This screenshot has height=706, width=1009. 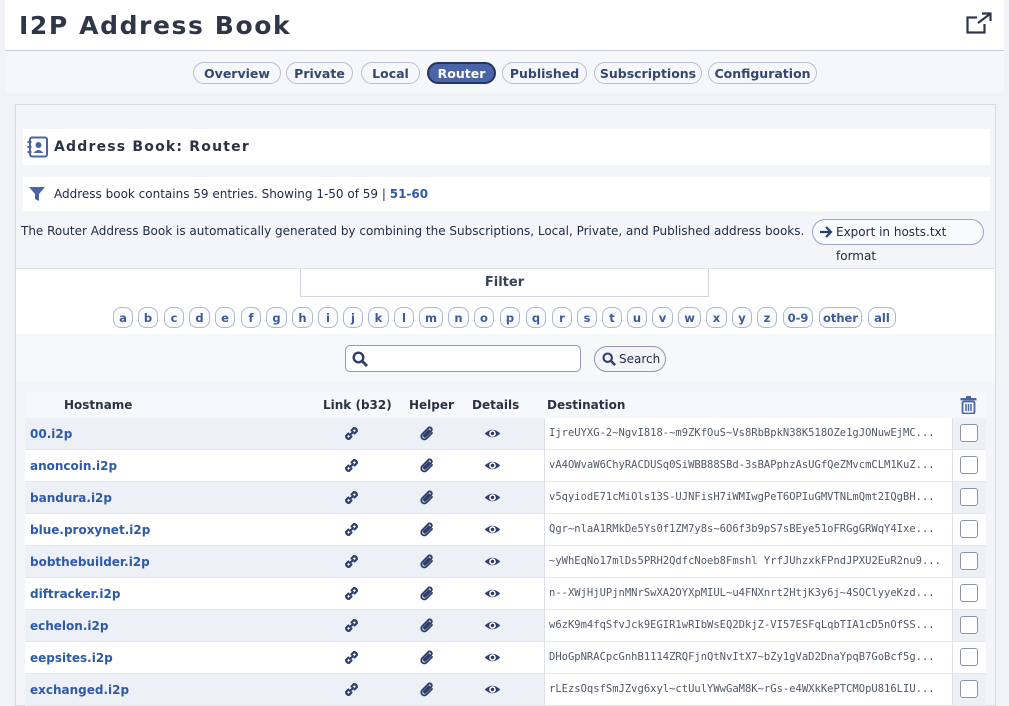 What do you see at coordinates (237, 73) in the screenshot?
I see `tab-overview: Overview` at bounding box center [237, 73].